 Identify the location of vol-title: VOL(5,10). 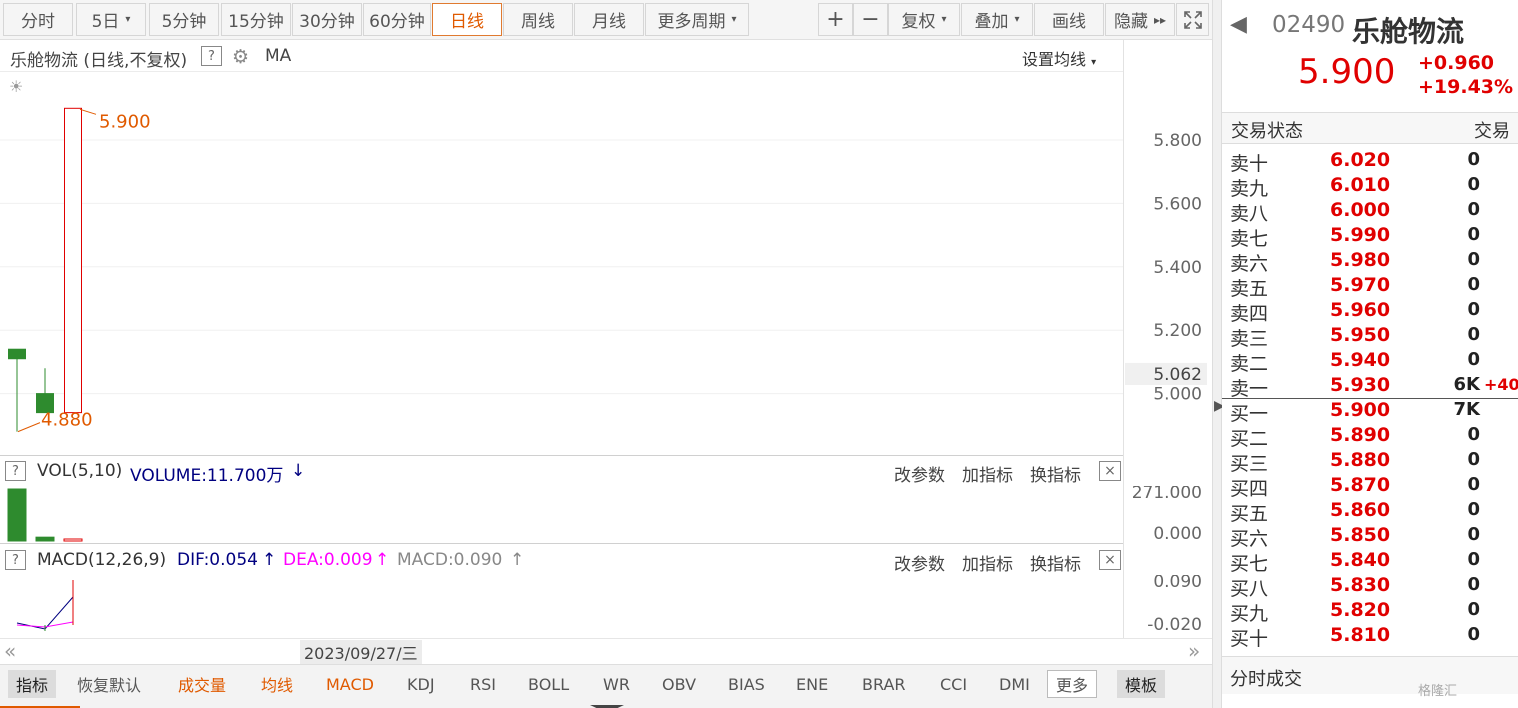
(80, 471).